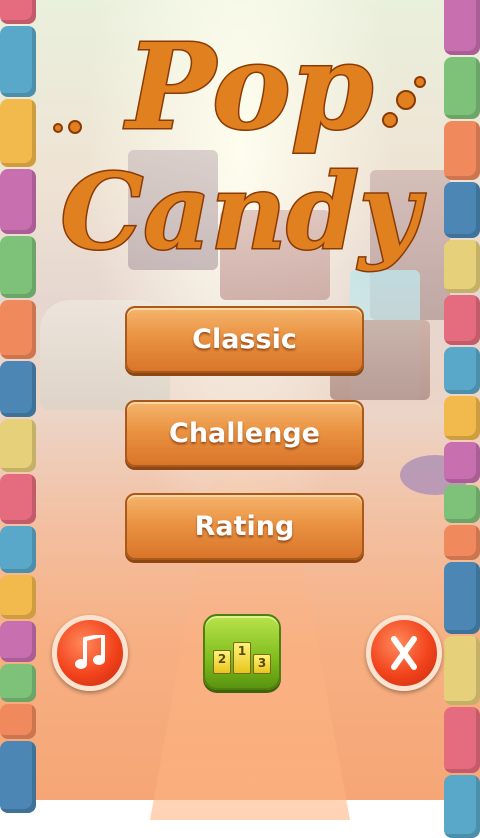 This screenshot has width=480, height=838. I want to click on close-x-icon, so click(404, 653).